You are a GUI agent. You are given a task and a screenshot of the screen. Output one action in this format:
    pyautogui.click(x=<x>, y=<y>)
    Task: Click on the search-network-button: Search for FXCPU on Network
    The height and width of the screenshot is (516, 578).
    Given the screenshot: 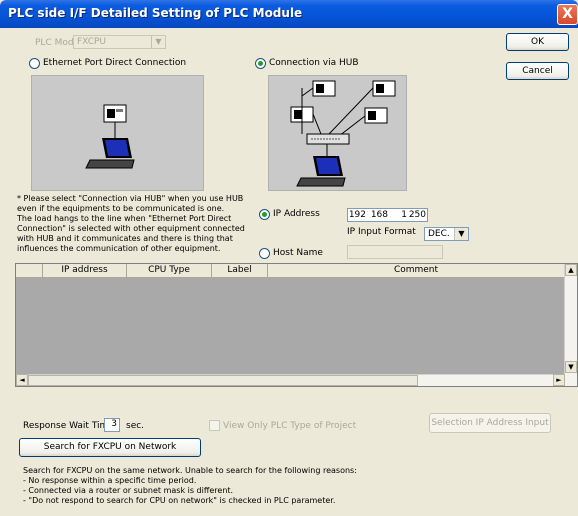 What is the action you would take?
    pyautogui.click(x=110, y=447)
    